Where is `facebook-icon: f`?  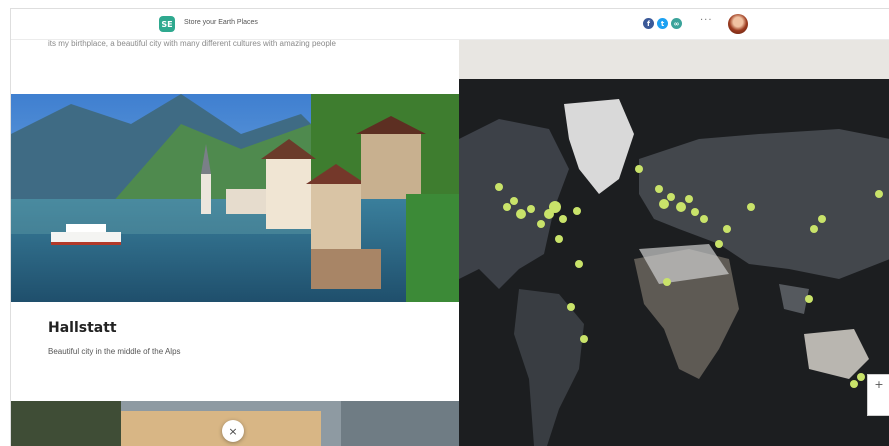 facebook-icon: f is located at coordinates (648, 23).